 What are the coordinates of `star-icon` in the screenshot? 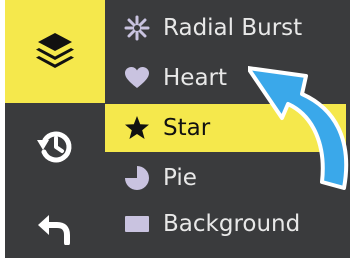 It's located at (137, 128).